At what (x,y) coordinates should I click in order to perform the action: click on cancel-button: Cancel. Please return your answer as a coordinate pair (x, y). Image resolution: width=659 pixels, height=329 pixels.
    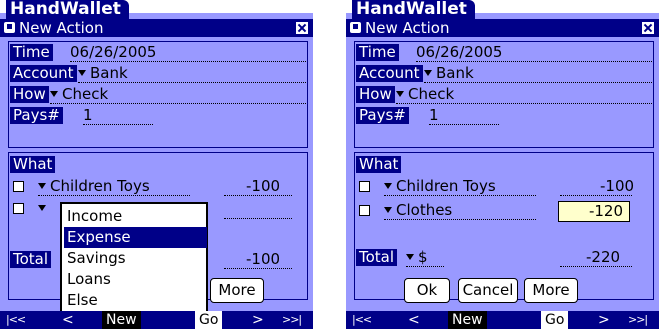
    Looking at the image, I should click on (488, 290).